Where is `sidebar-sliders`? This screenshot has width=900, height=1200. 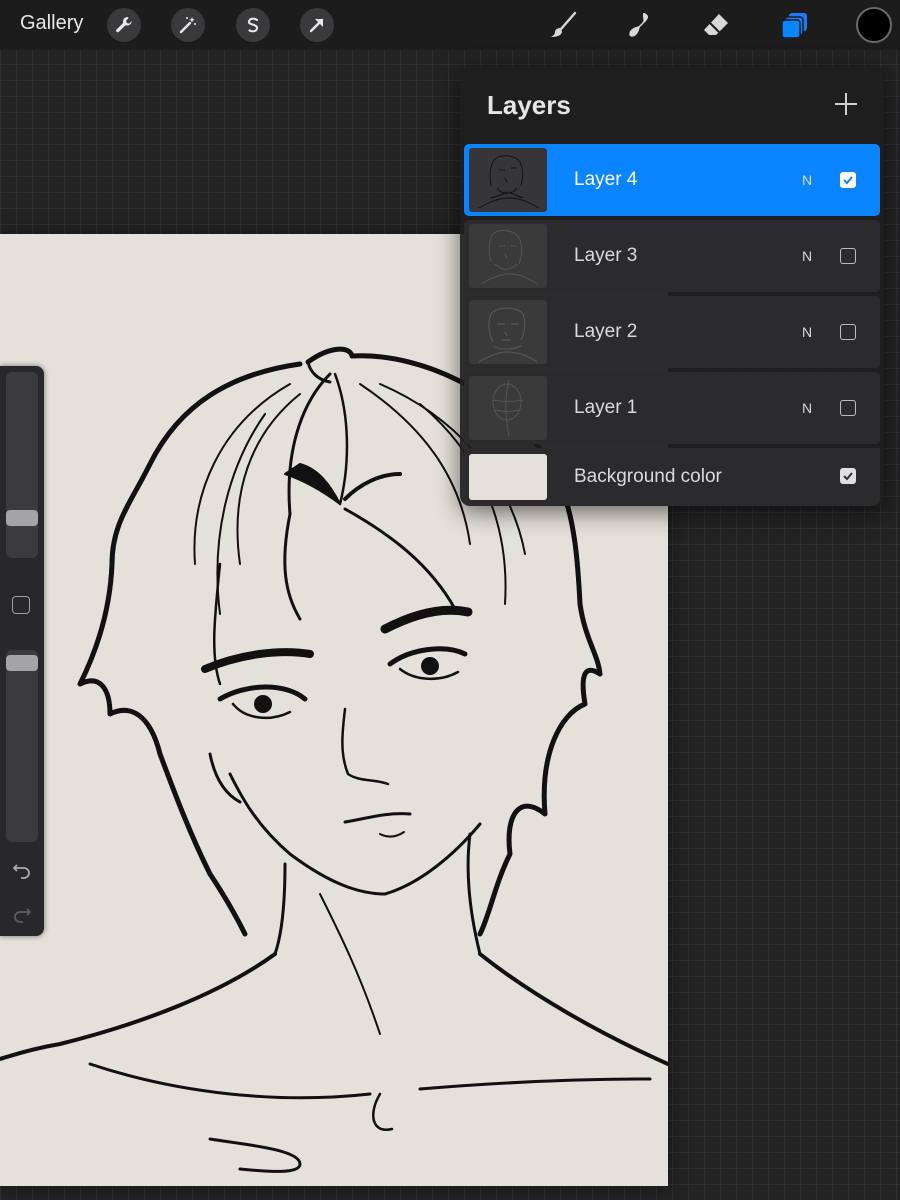
sidebar-sliders is located at coordinates (22, 651).